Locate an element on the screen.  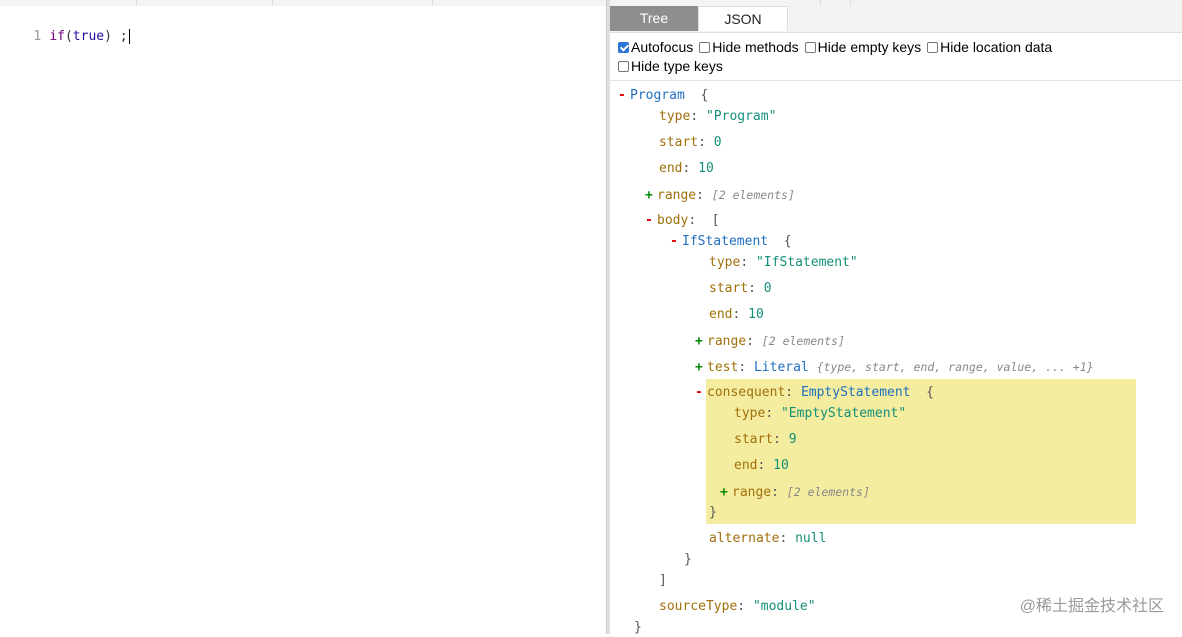
hide-methods-checkbox is located at coordinates (705, 47).